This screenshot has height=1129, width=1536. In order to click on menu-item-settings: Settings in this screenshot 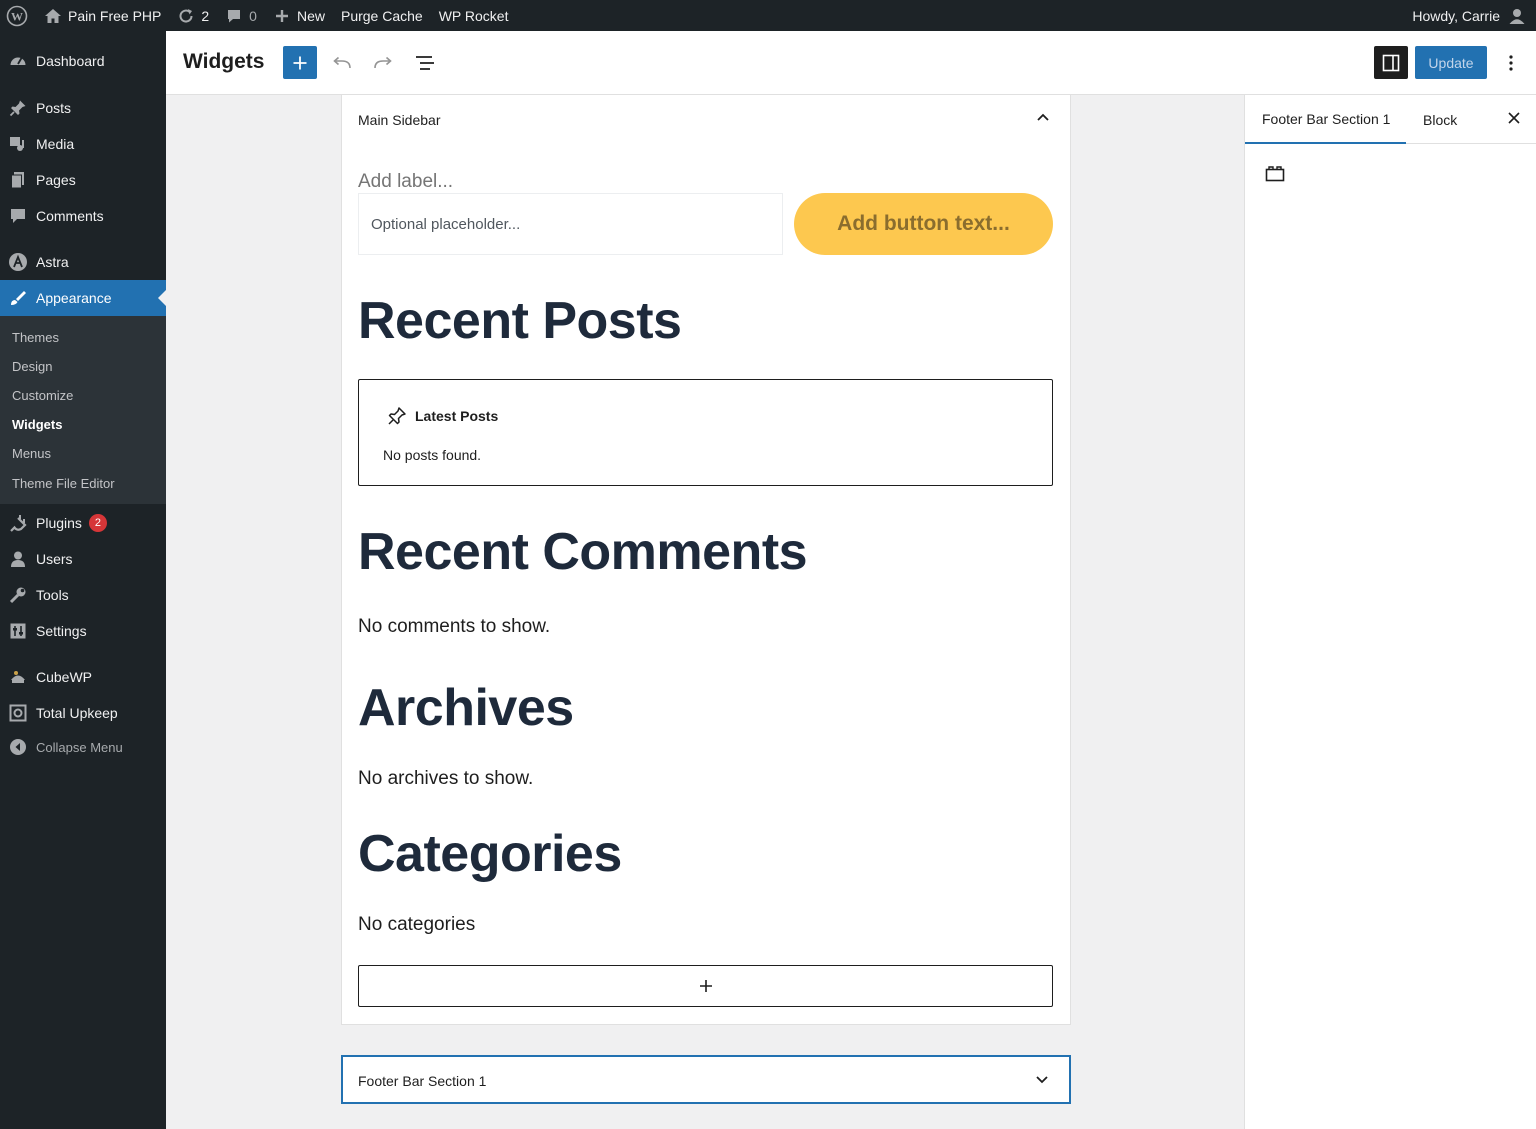, I will do `click(83, 631)`.